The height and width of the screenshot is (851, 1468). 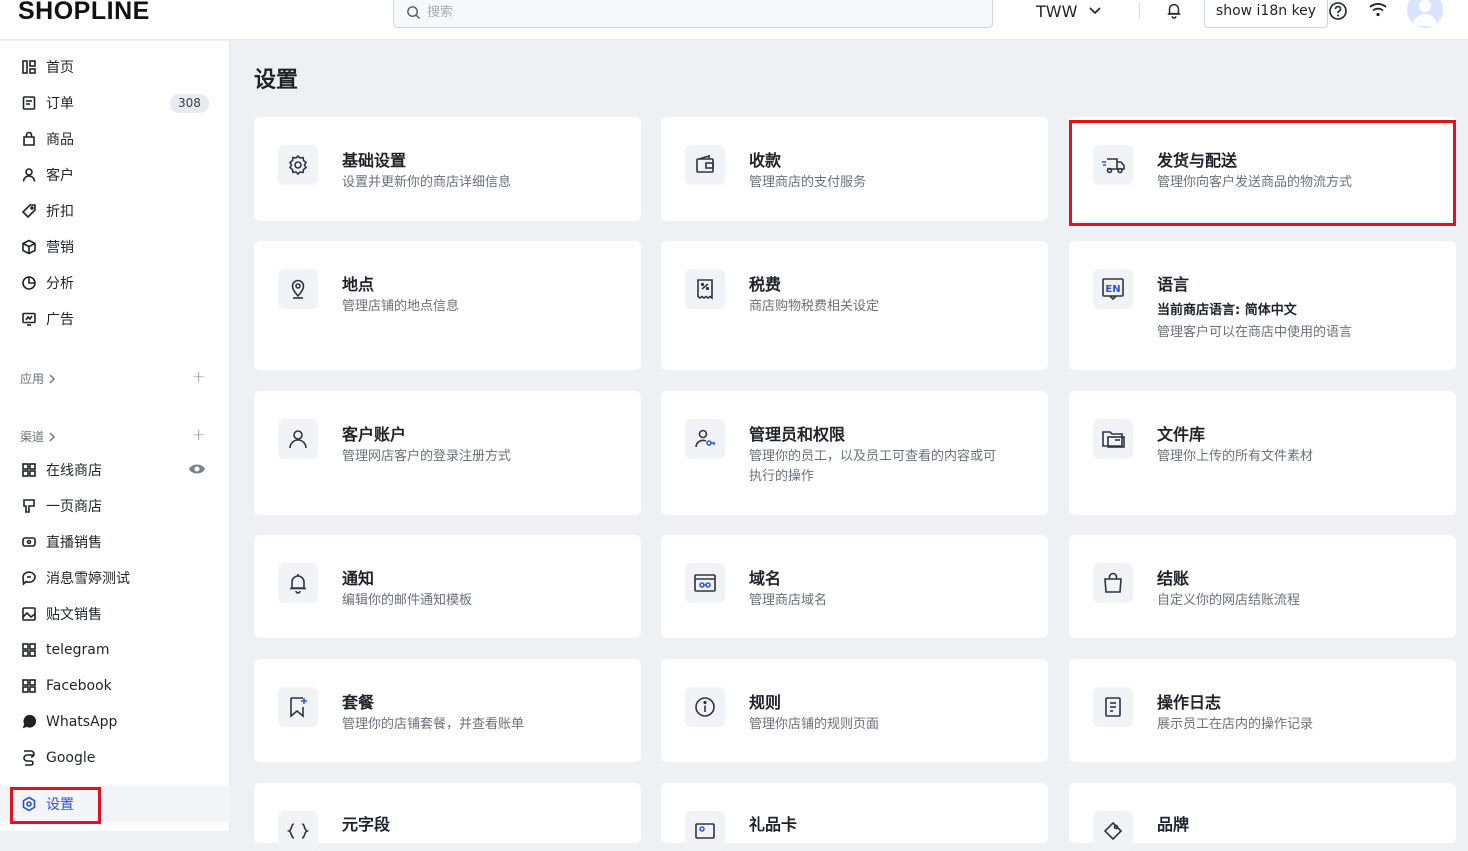 What do you see at coordinates (198, 376) in the screenshot?
I see `add-app-plus-icon: +` at bounding box center [198, 376].